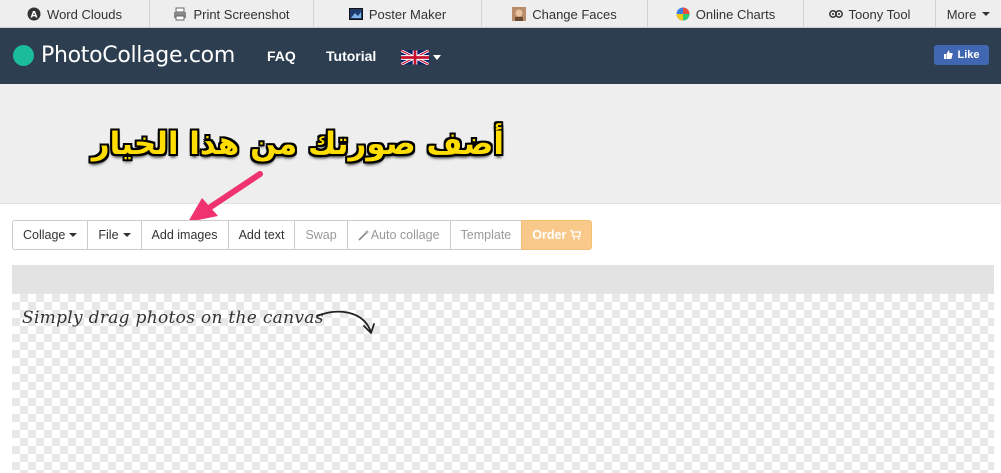  I want to click on topbar-more: More, so click(968, 14).